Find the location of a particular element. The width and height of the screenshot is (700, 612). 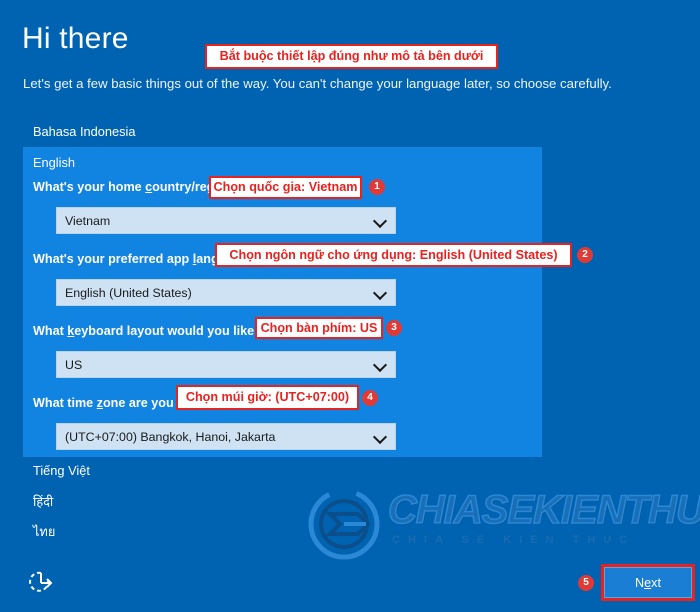

next-button: Ne xt is located at coordinates (648, 582).